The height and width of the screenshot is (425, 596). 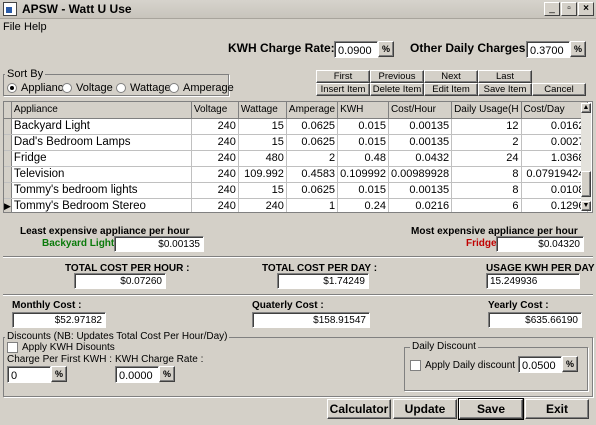 What do you see at coordinates (486, 205) in the screenshot?
I see `table-cell: 6` at bounding box center [486, 205].